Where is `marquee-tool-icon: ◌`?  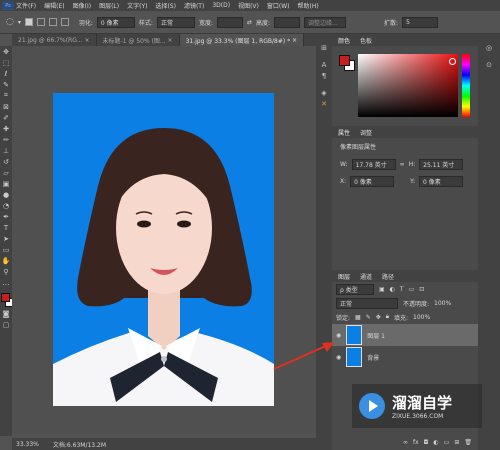
marquee-tool-icon: ◌ is located at coordinates (10, 22).